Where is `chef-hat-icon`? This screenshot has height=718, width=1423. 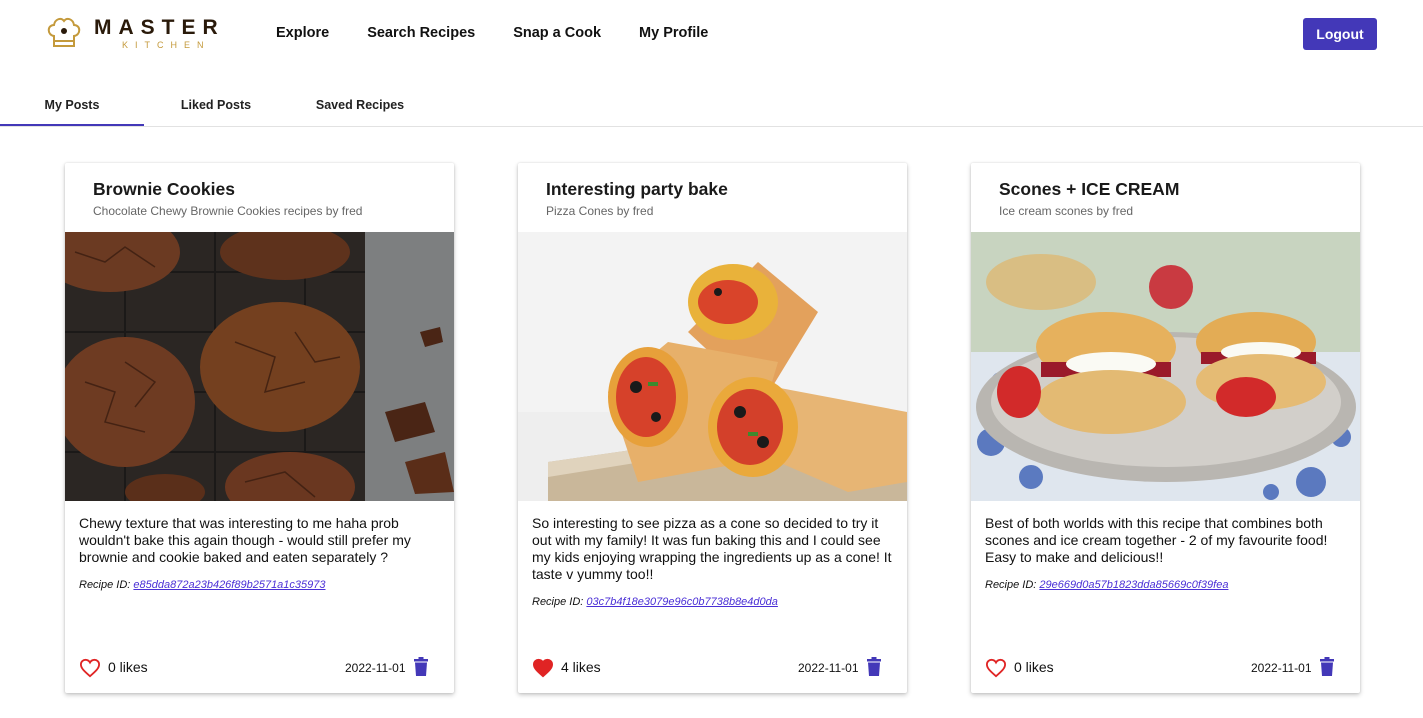 chef-hat-icon is located at coordinates (64, 32).